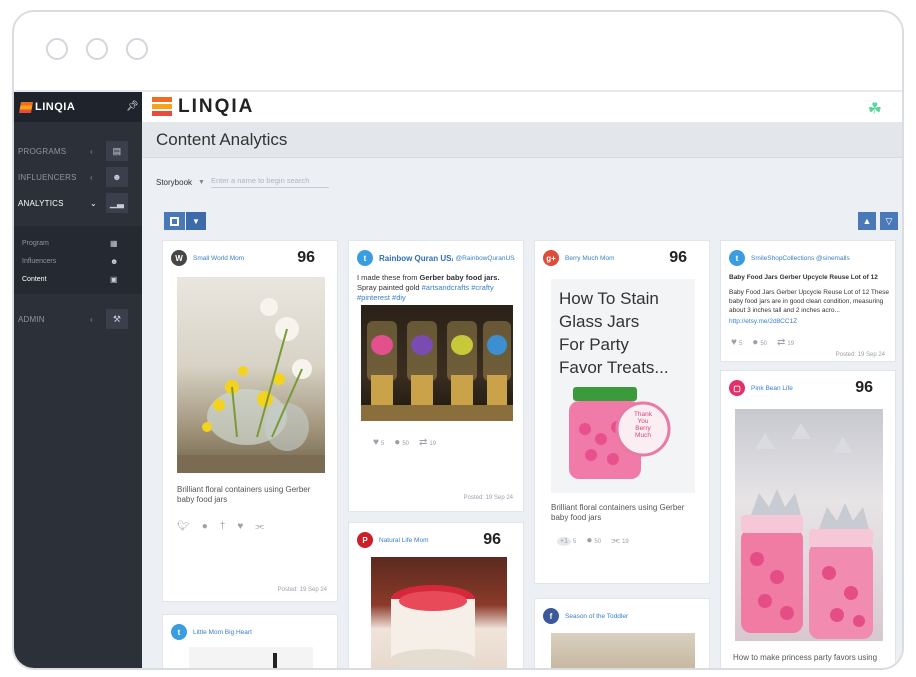 This screenshot has width=916, height=677. I want to click on content-card: f Season of the Toddler, so click(622, 633).